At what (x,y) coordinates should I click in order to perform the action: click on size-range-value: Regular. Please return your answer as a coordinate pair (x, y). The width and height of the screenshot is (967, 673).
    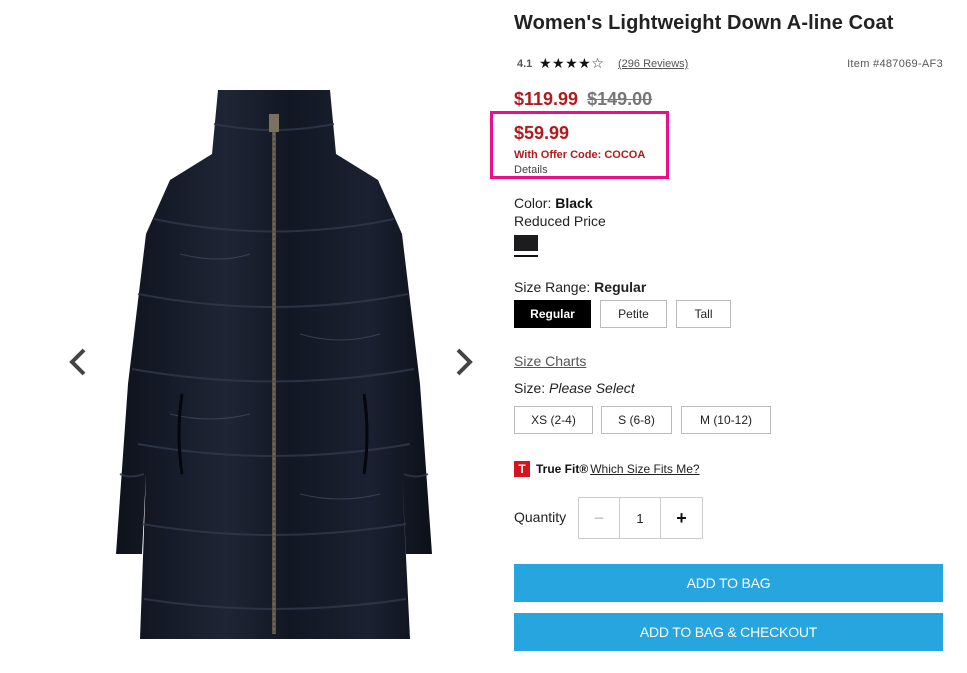
    Looking at the image, I should click on (620, 287).